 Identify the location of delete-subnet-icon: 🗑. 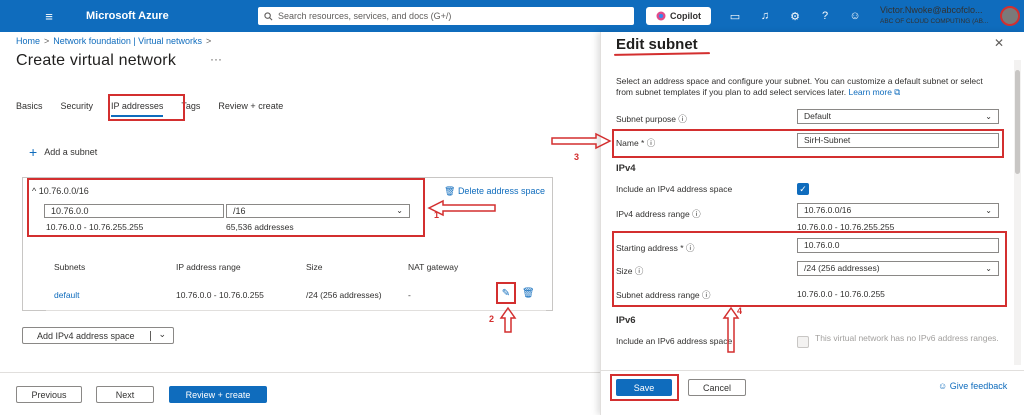
(528, 293).